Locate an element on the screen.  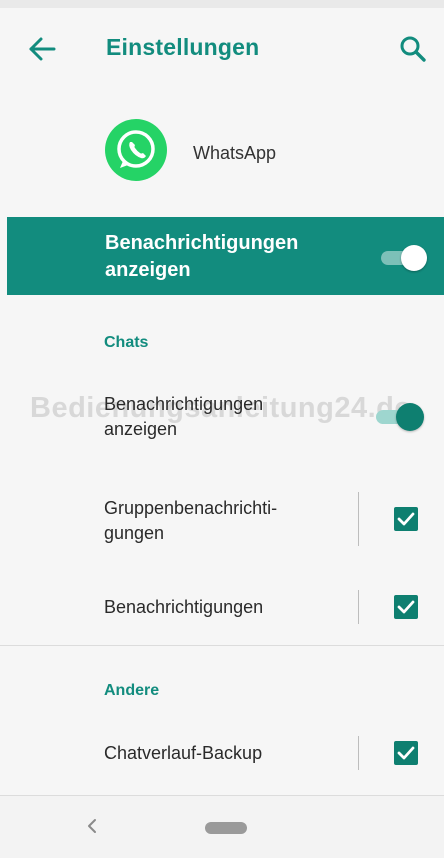
notifications-checkbox is located at coordinates (406, 607).